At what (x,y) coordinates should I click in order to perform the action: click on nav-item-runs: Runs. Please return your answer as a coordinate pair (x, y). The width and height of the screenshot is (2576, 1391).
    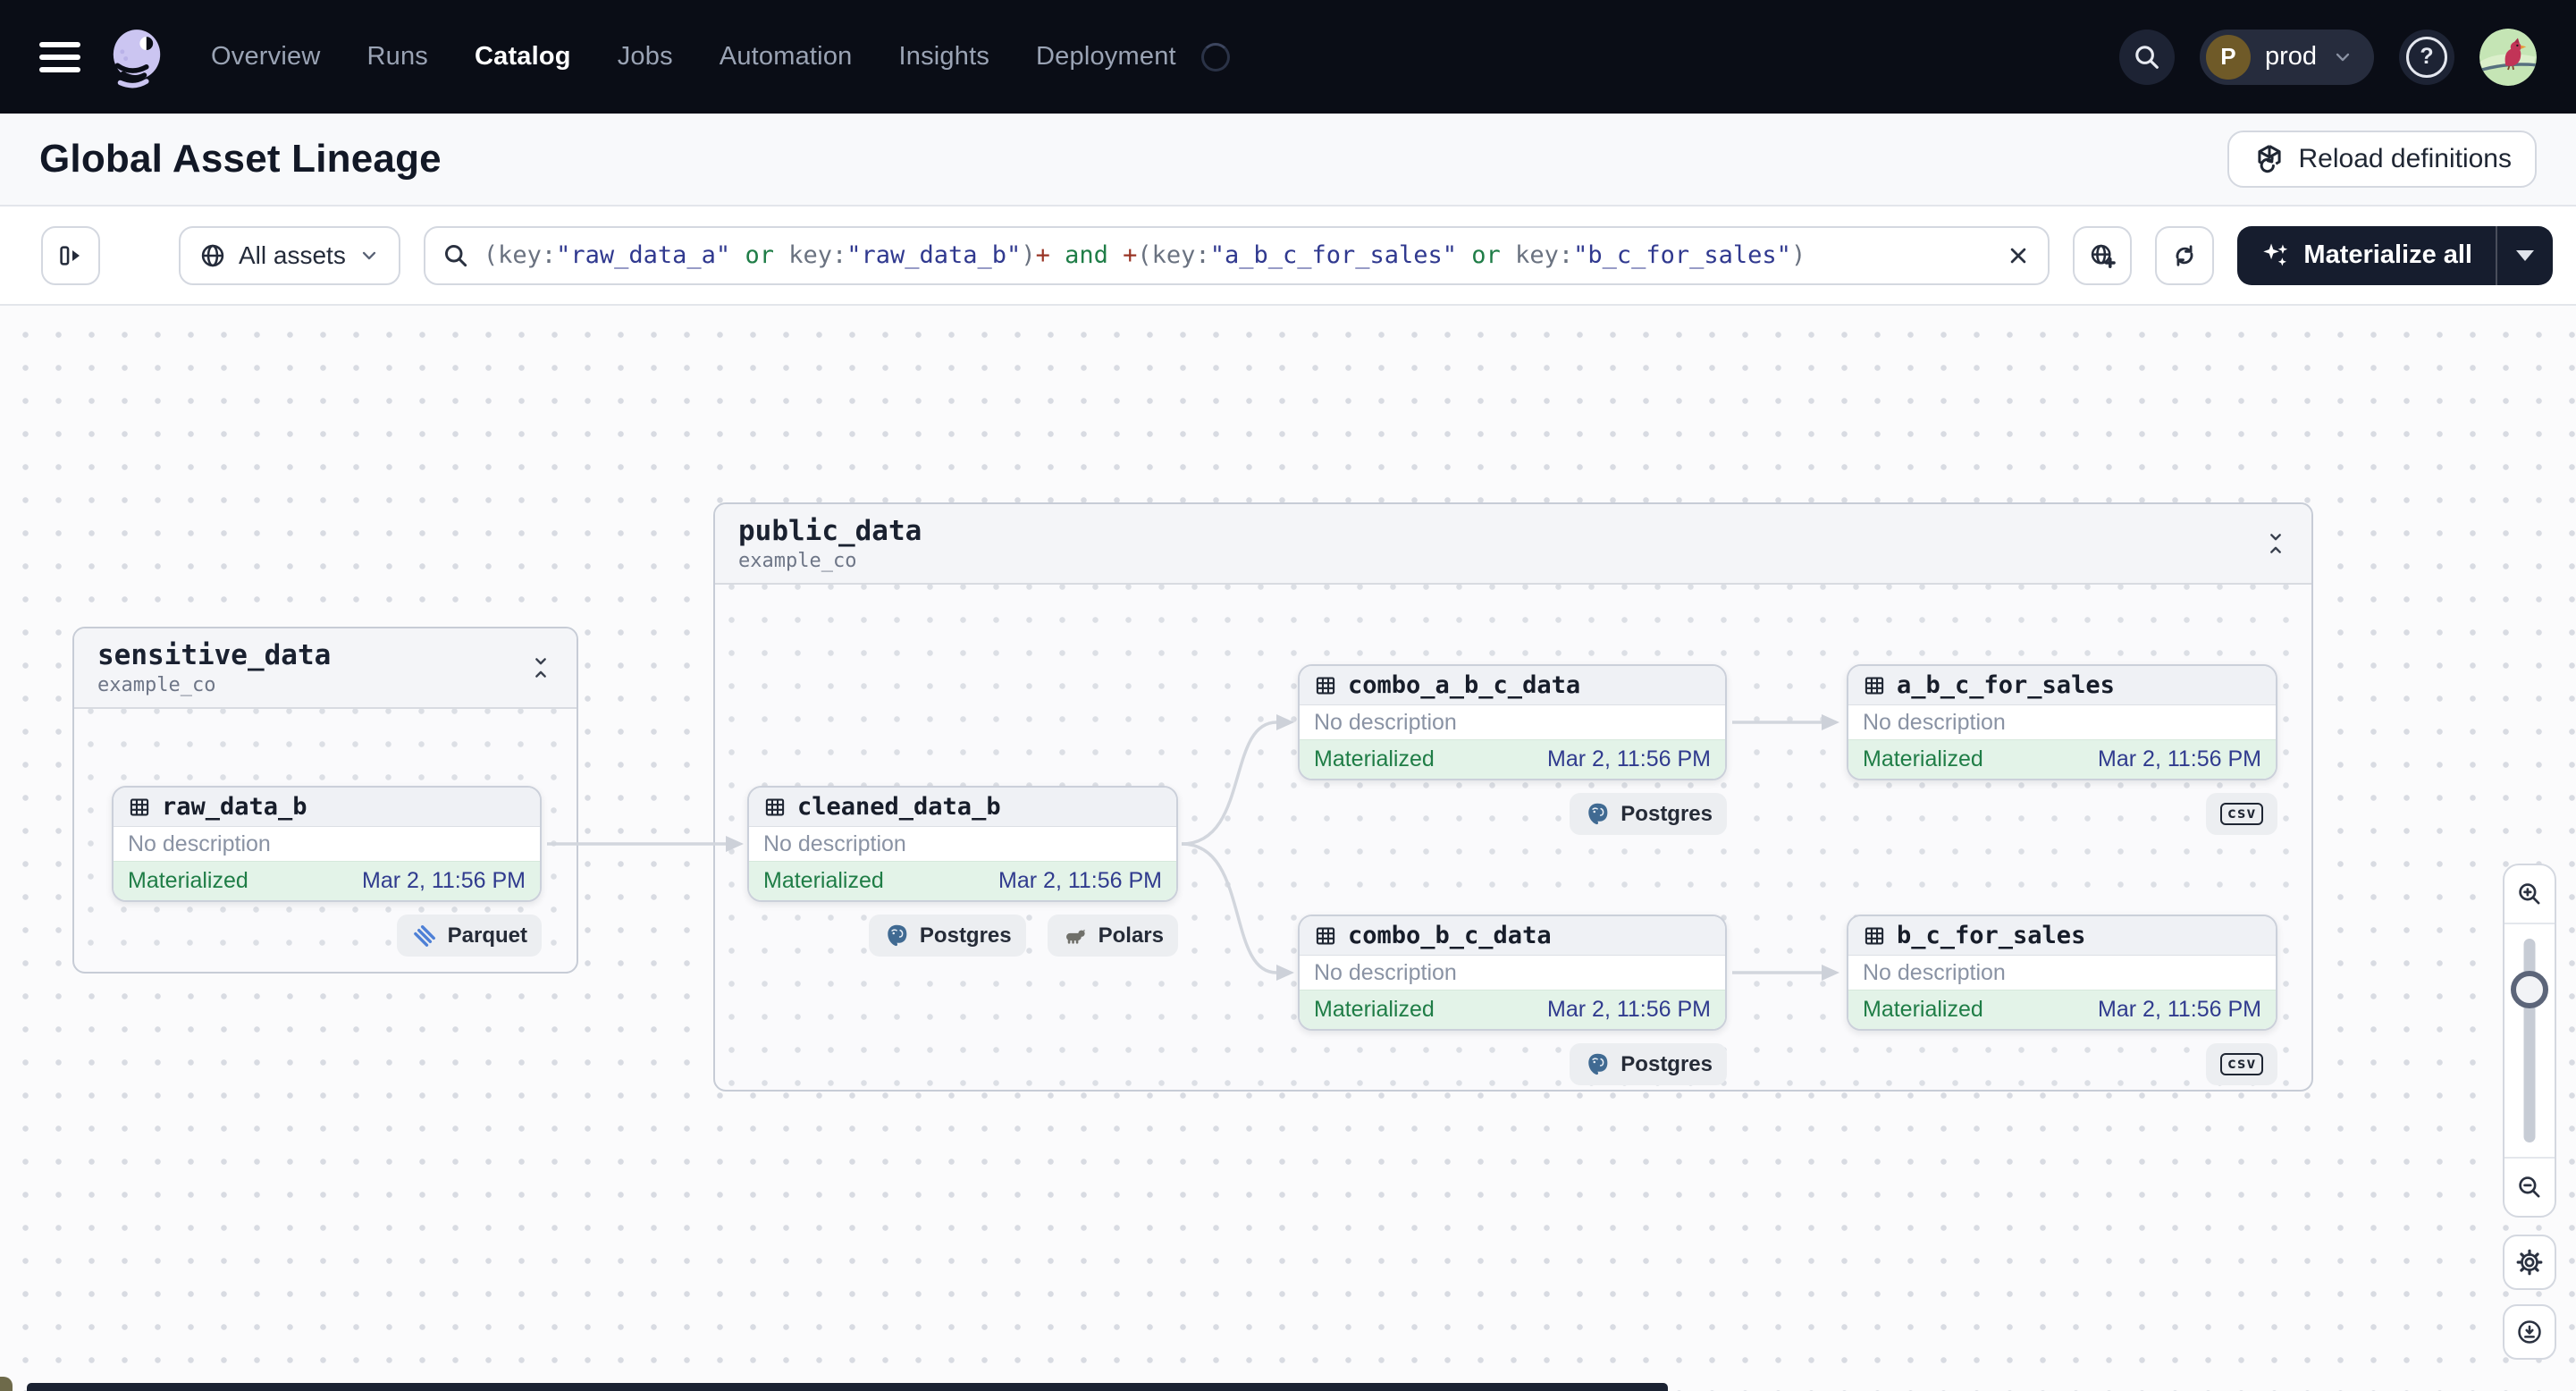
    Looking at the image, I should click on (397, 57).